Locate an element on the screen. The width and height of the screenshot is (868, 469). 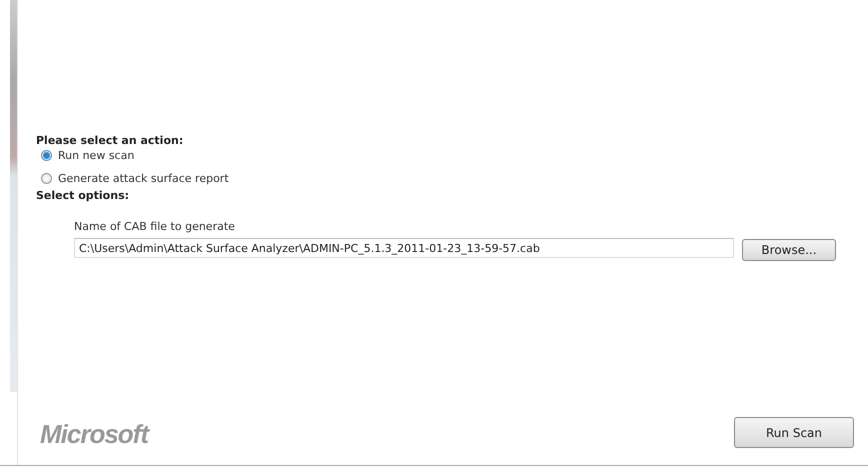
radio-label: Generate attack surface report is located at coordinates (143, 178).